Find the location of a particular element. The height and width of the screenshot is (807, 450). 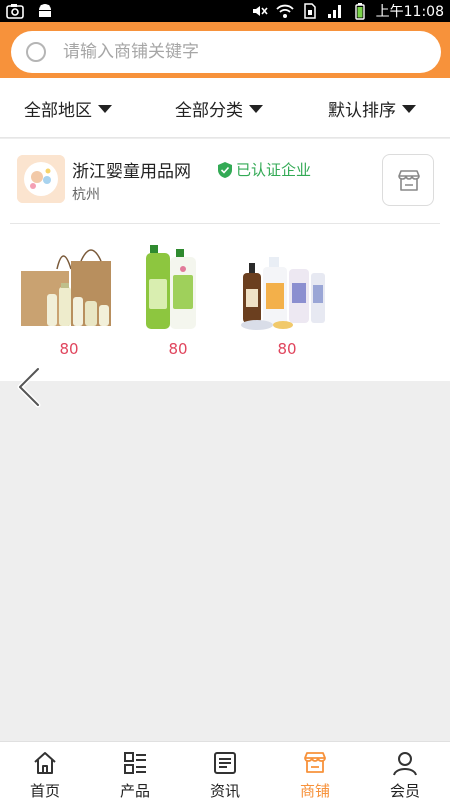

filter-sort-label: 默认排序 is located at coordinates (362, 111).